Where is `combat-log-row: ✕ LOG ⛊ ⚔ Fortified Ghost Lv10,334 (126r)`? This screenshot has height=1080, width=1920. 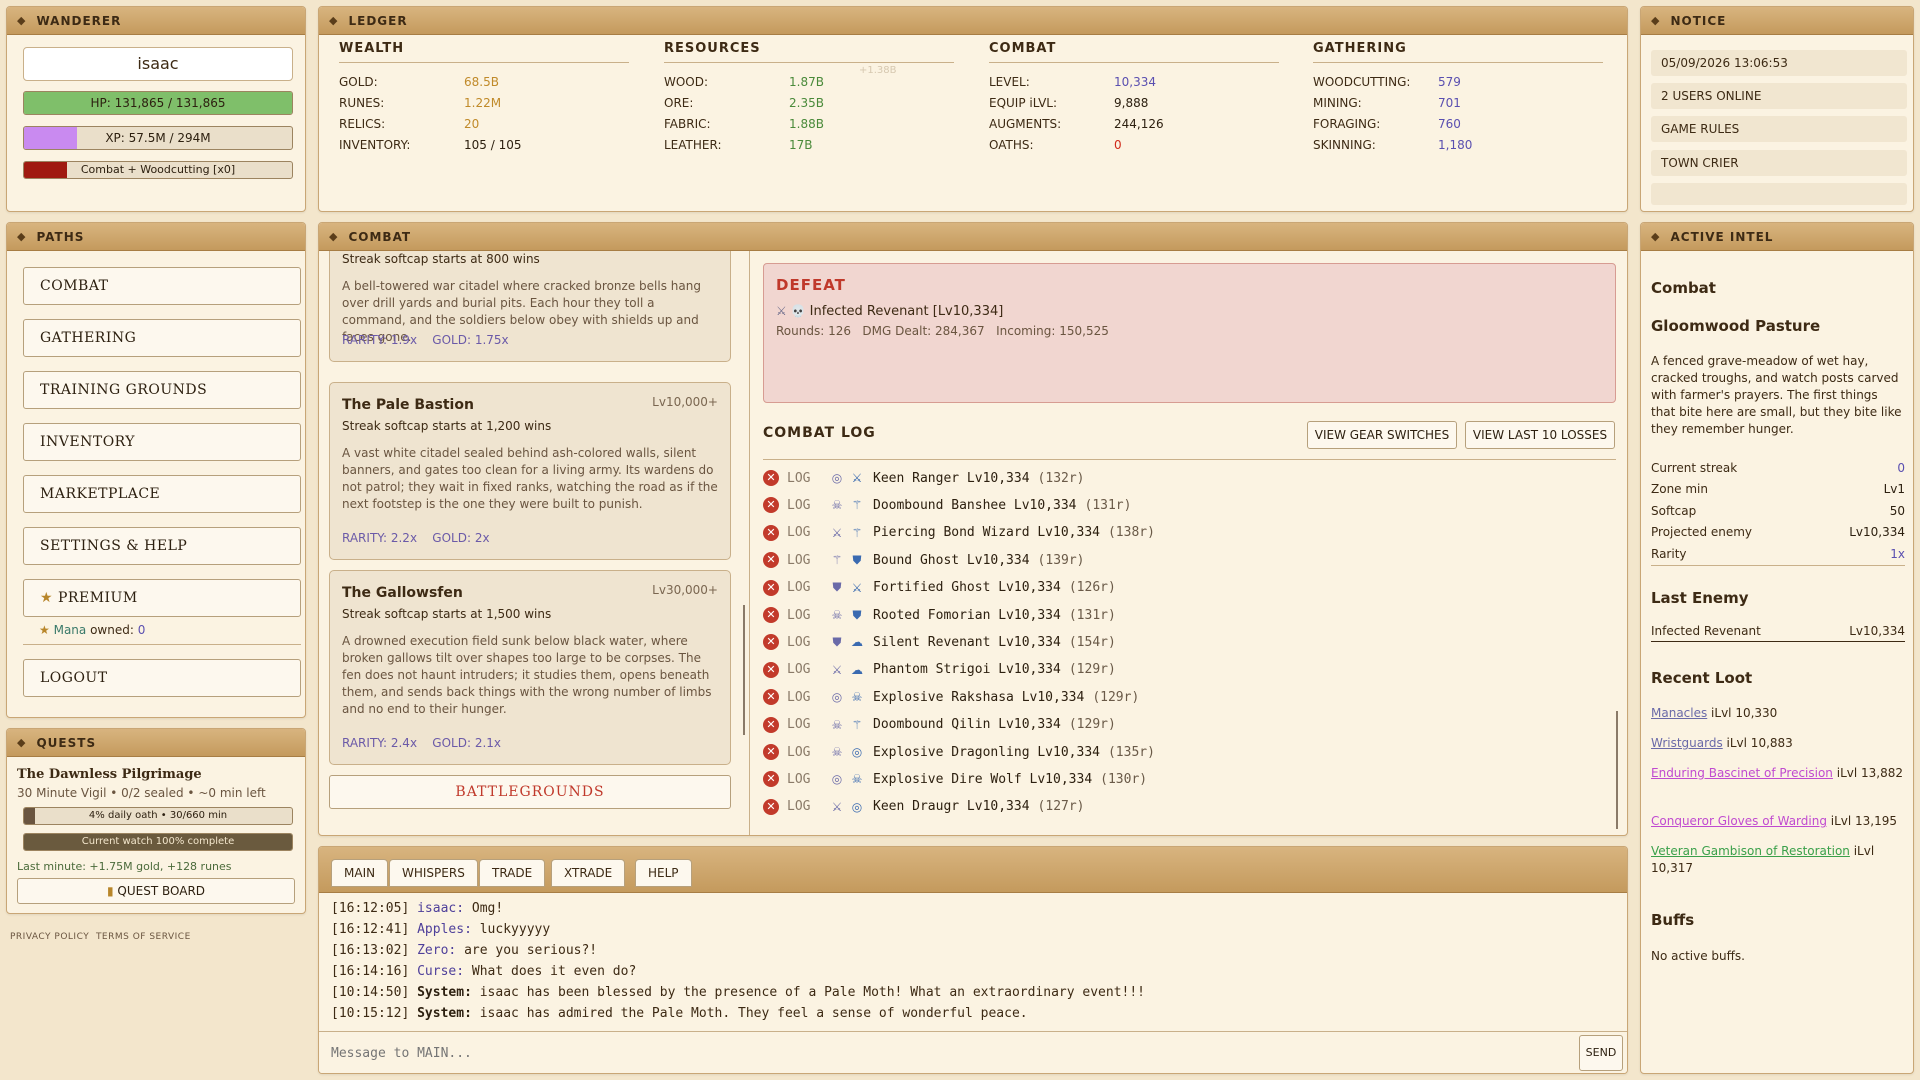 combat-log-row: ✕ LOG ⛊ ⚔ Fortified Ghost Lv10,334 (126r) is located at coordinates (939, 588).